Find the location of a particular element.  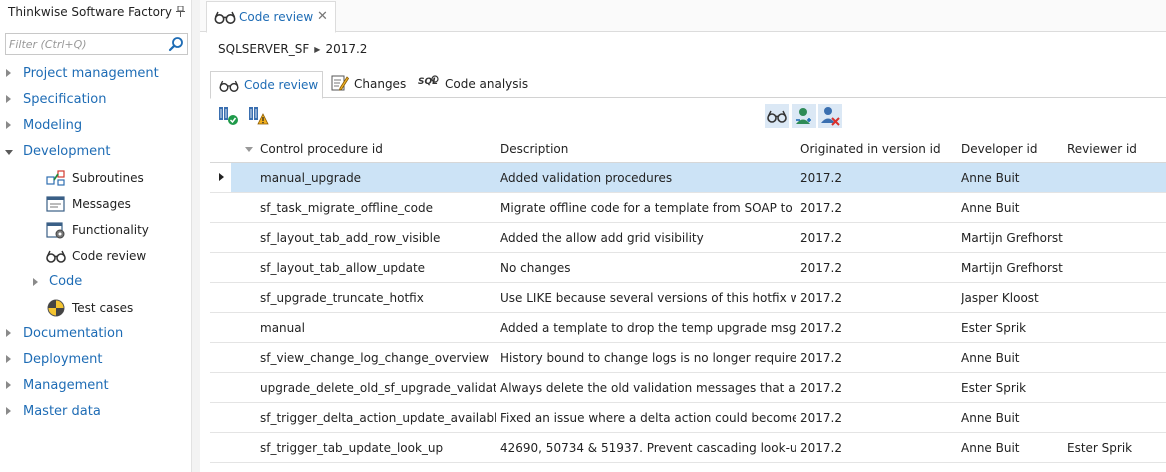

column-header-developer-id: Developer id is located at coordinates (999, 149).